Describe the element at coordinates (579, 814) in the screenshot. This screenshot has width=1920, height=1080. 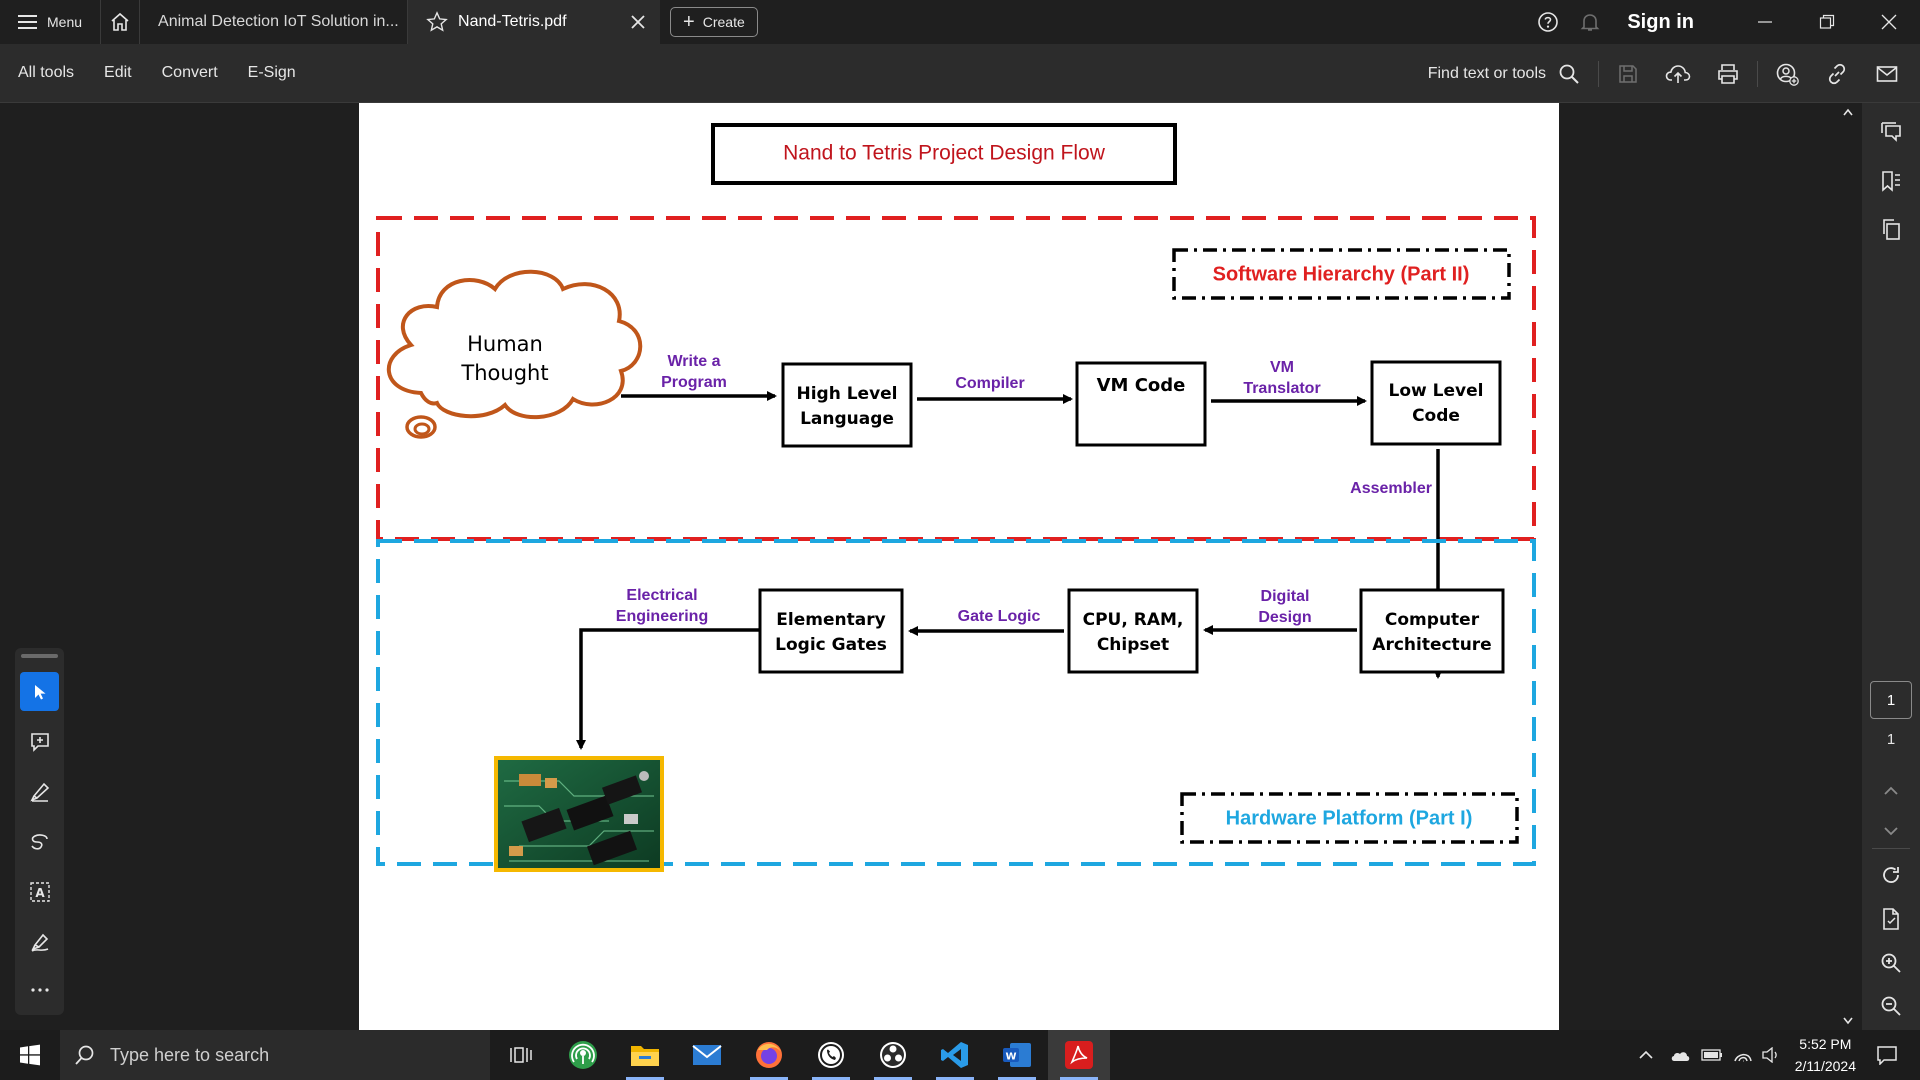
I see `circuit-board-image` at that location.